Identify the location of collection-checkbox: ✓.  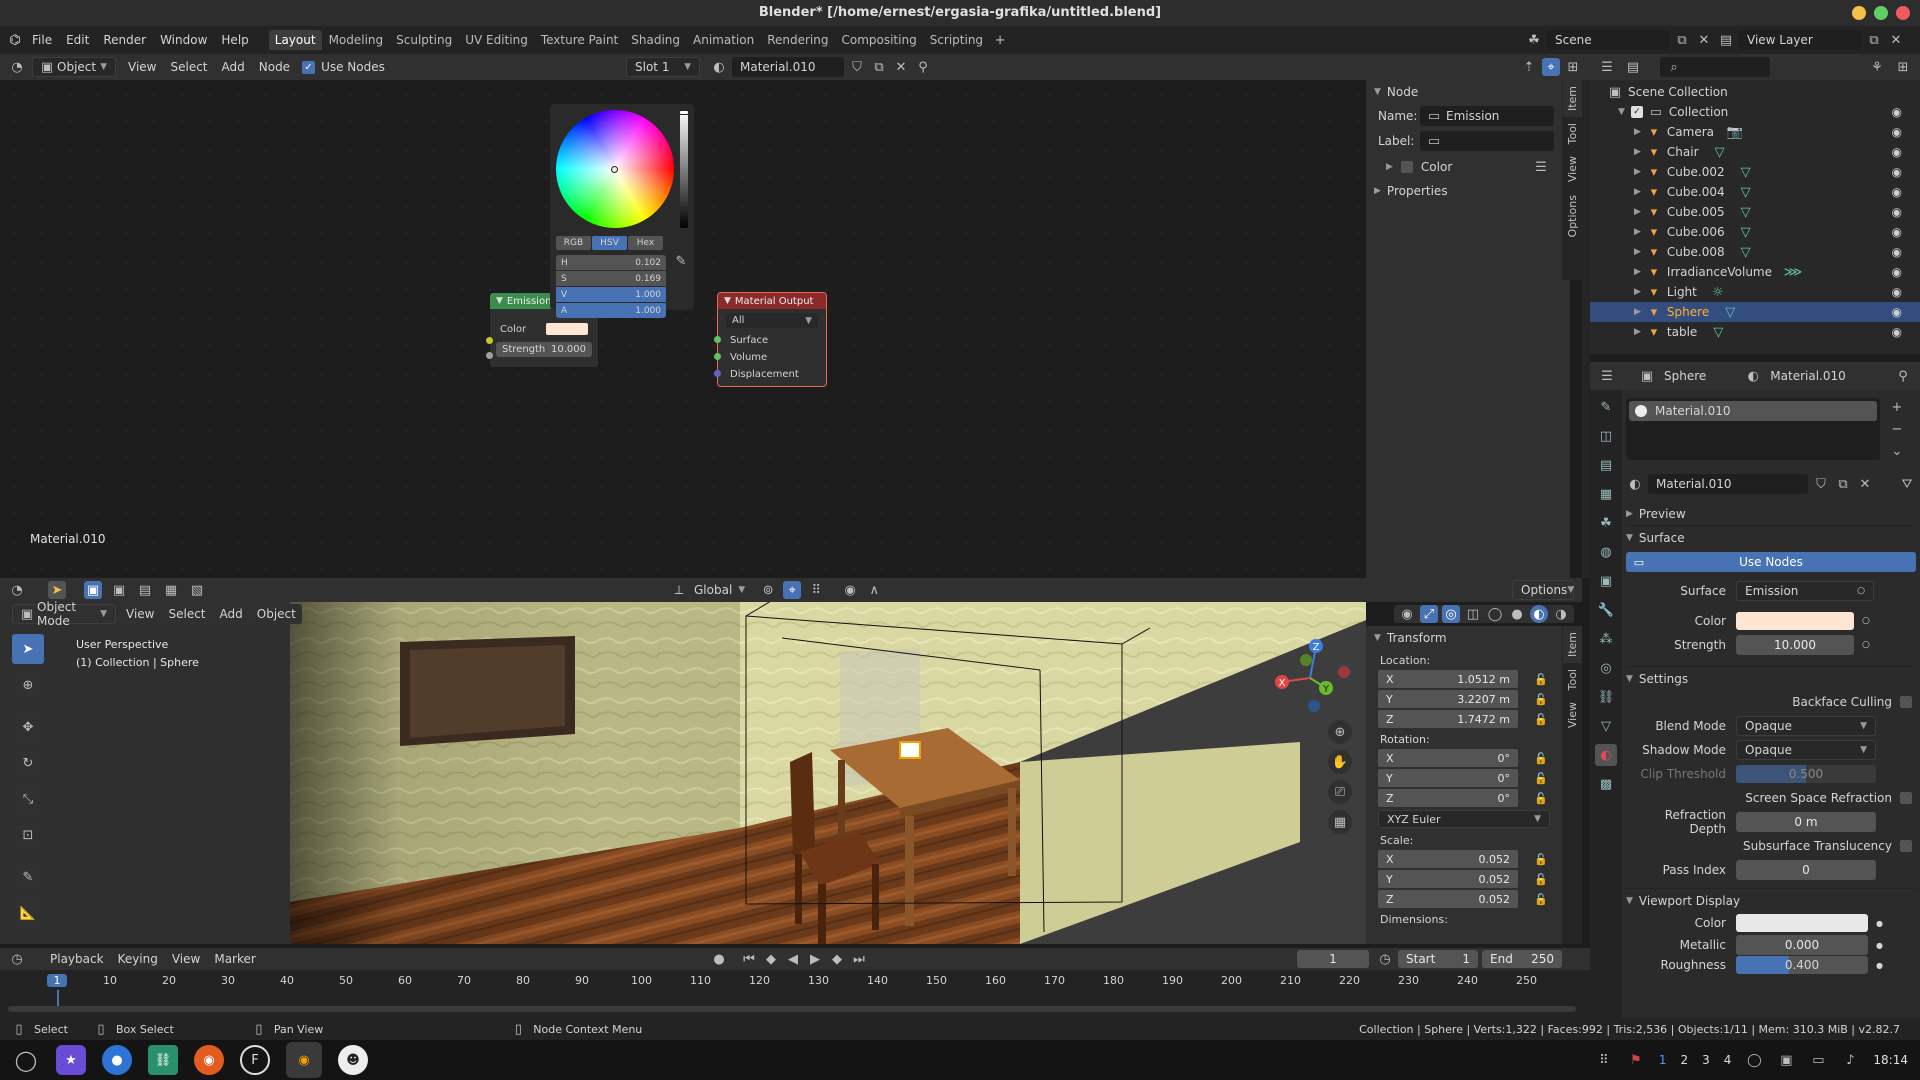
(1636, 112).